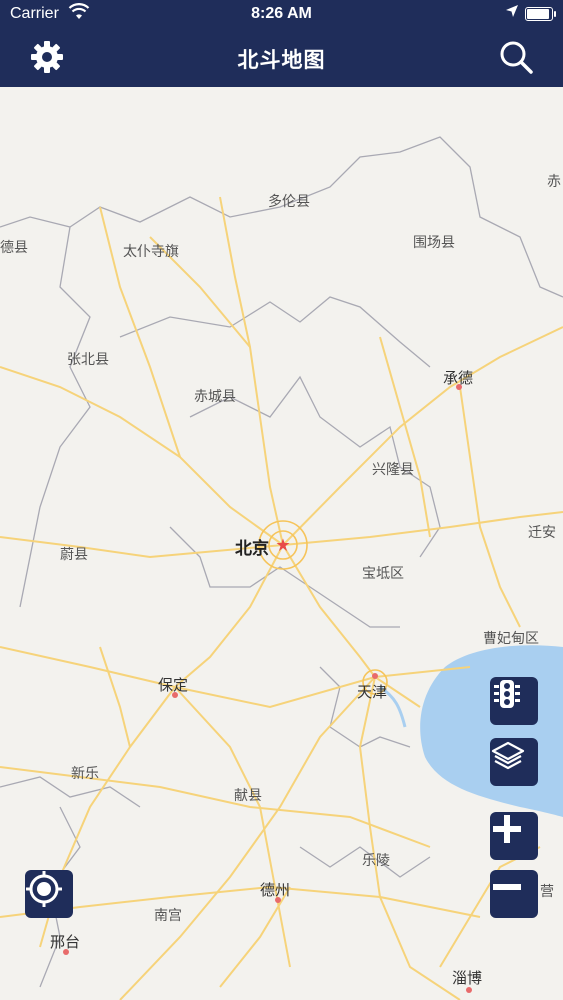 The image size is (563, 1000). I want to click on location-arrow-icon, so click(512, 13).